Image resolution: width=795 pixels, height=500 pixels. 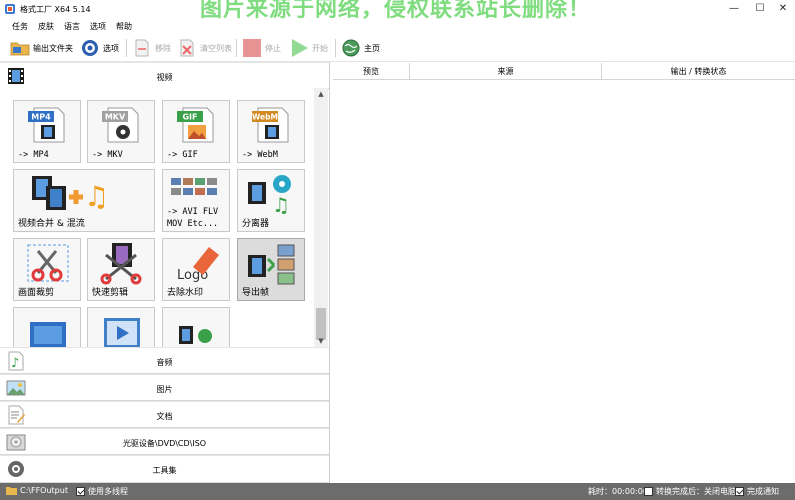 I want to click on category-disc-header: 光驱设备\DVD\CD\ISO, so click(x=164, y=441).